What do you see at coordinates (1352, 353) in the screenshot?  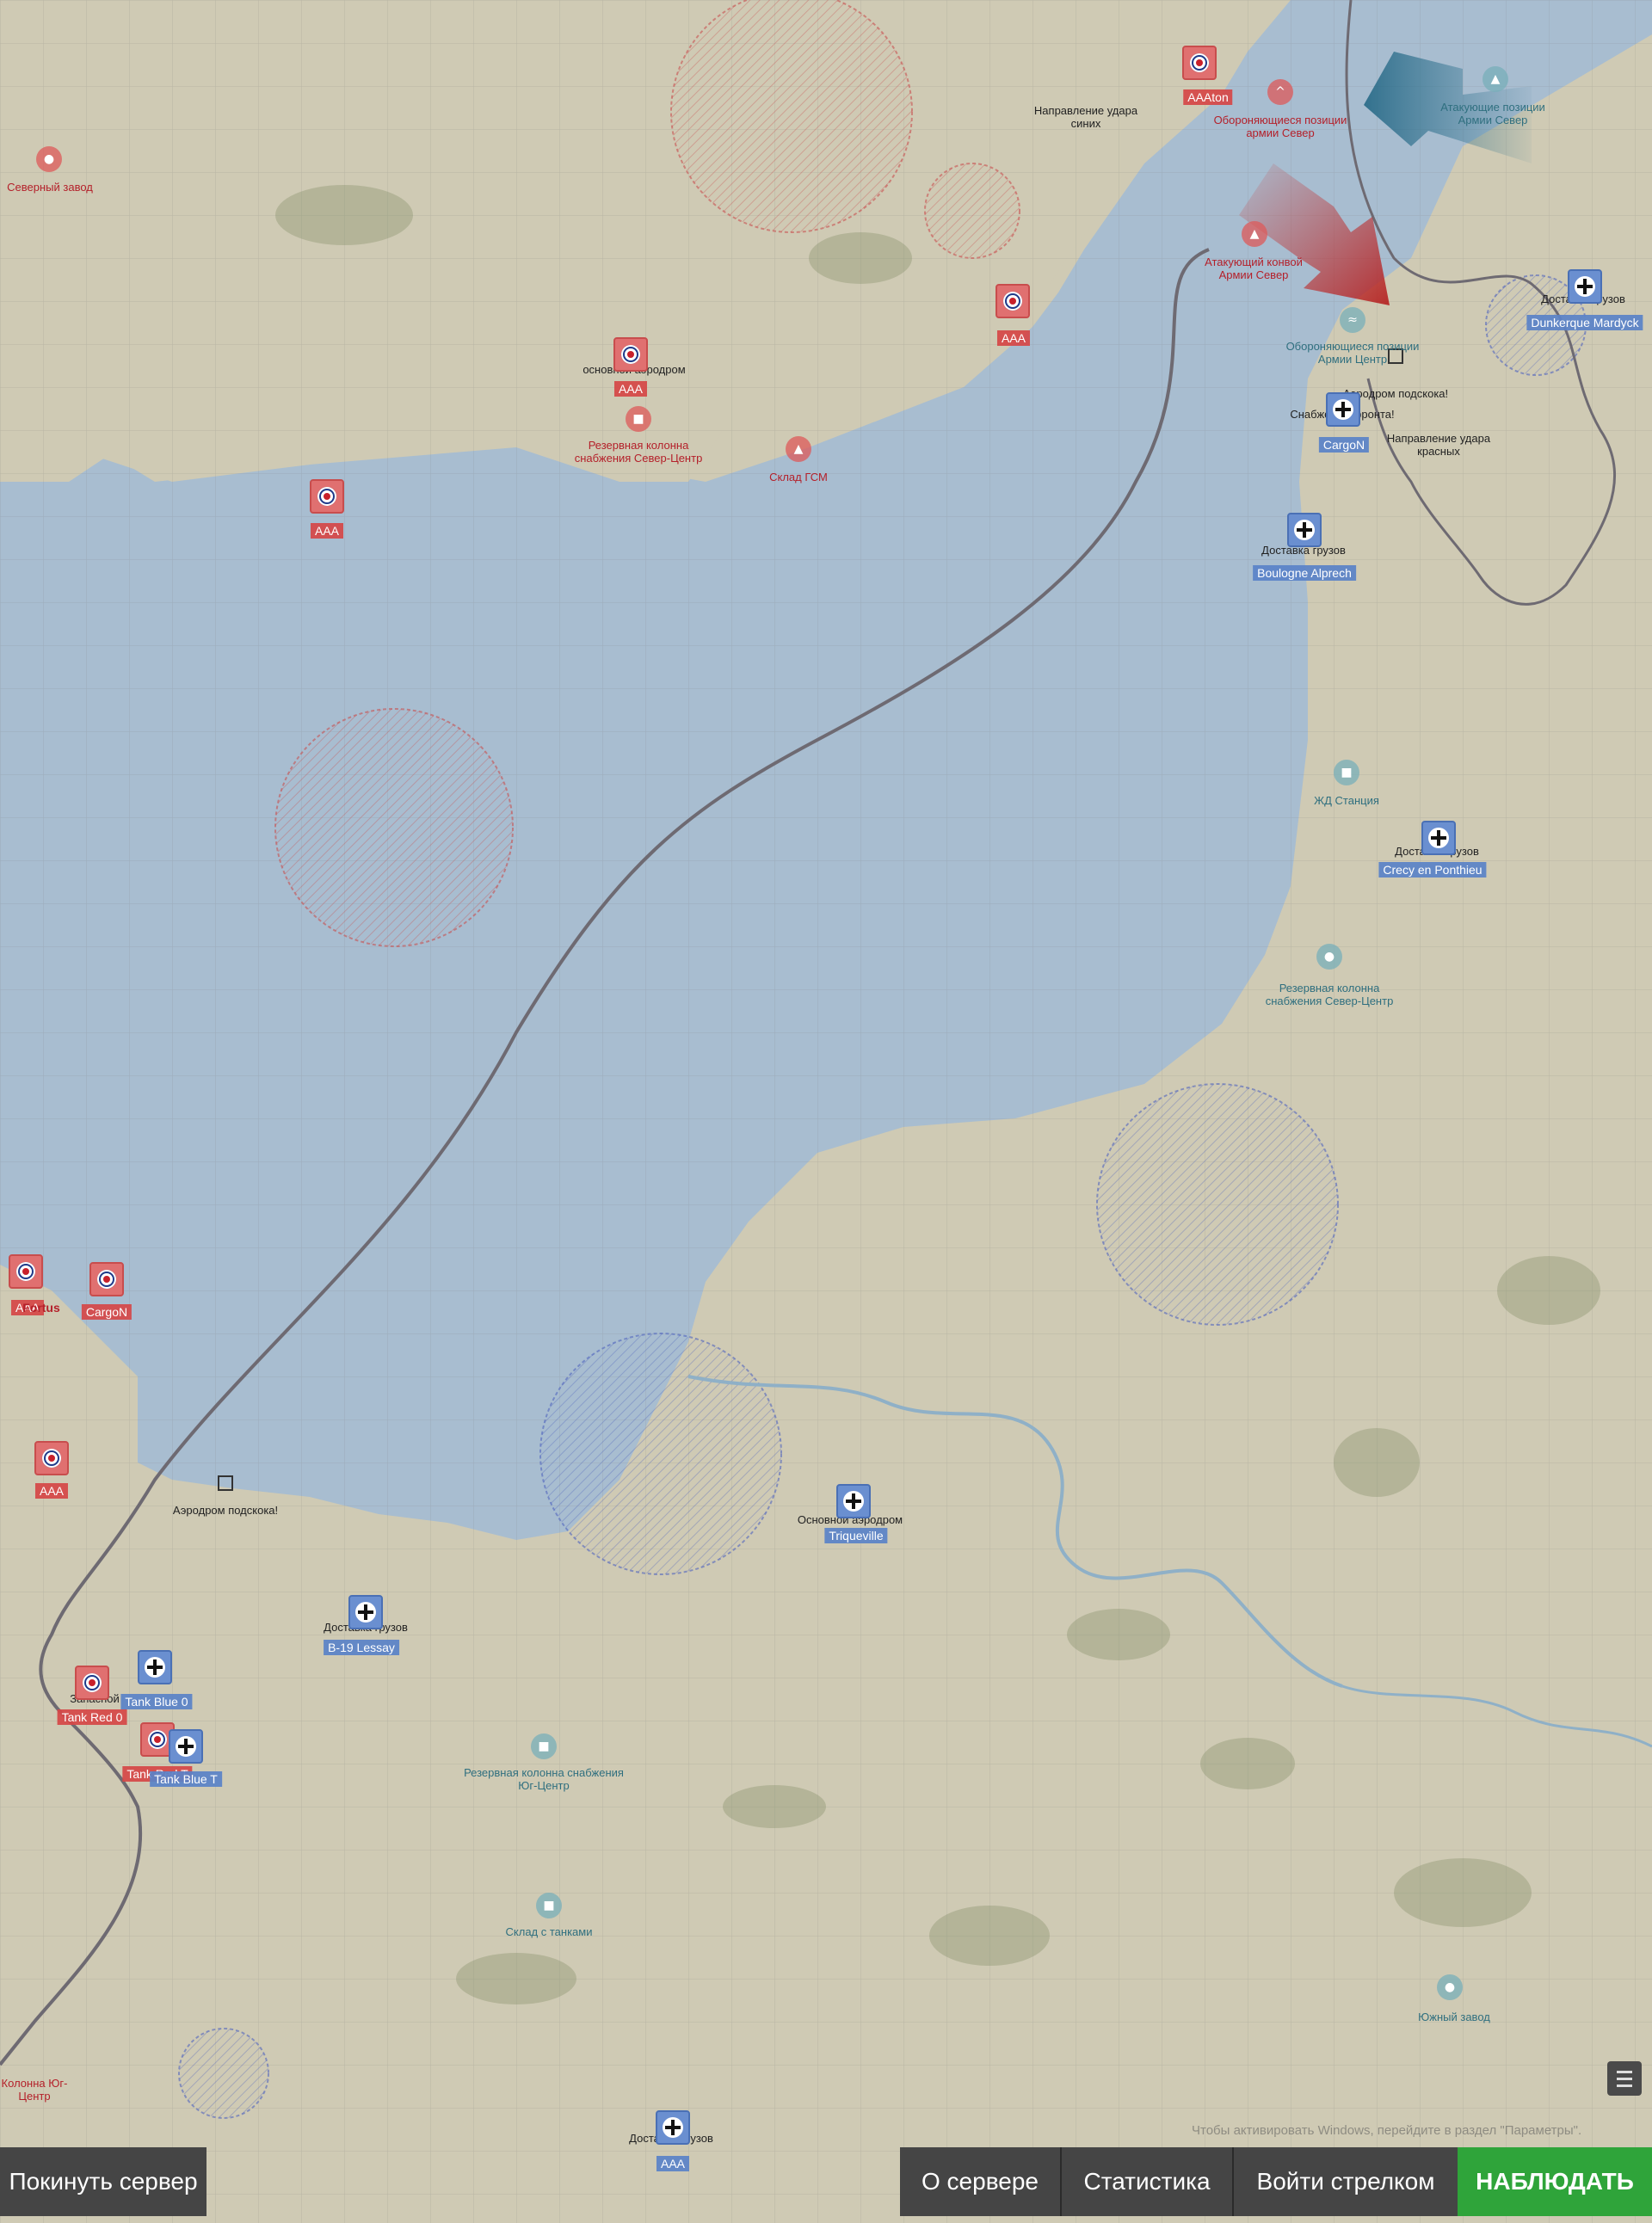 I see `label-center-defense: Обороняющиеся позиции Армии Центр` at bounding box center [1352, 353].